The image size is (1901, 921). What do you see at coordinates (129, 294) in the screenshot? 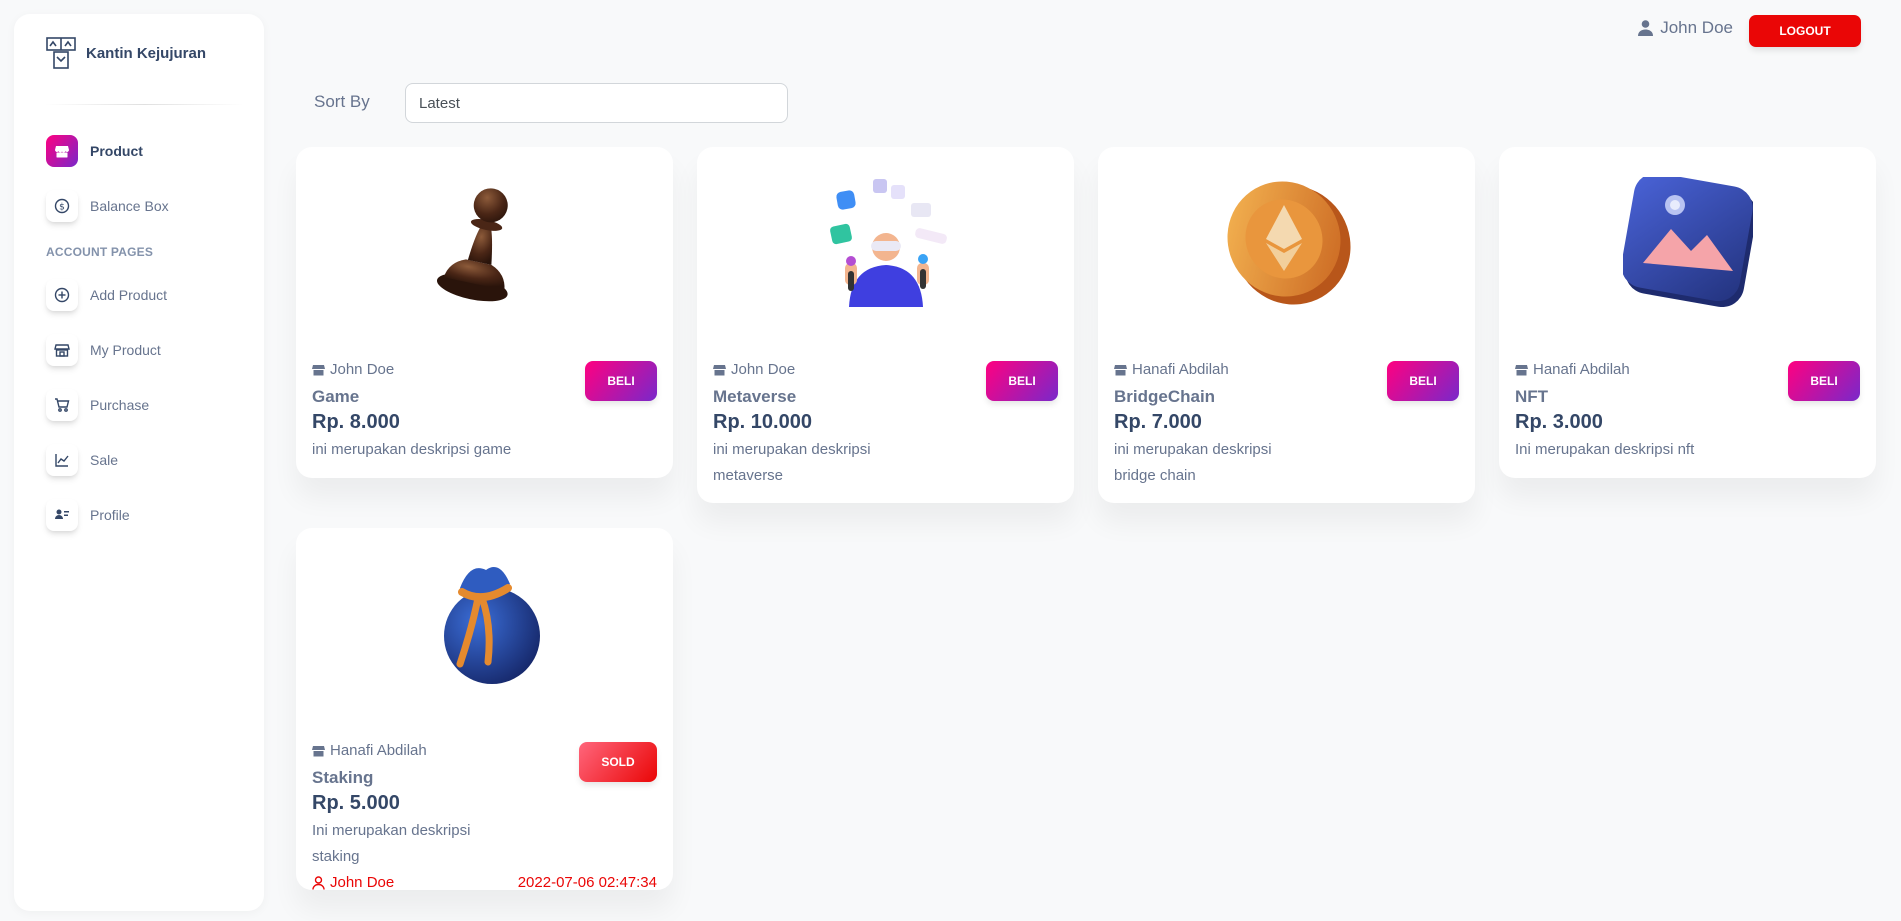
I see `sidebar-item-label: Add Product` at bounding box center [129, 294].